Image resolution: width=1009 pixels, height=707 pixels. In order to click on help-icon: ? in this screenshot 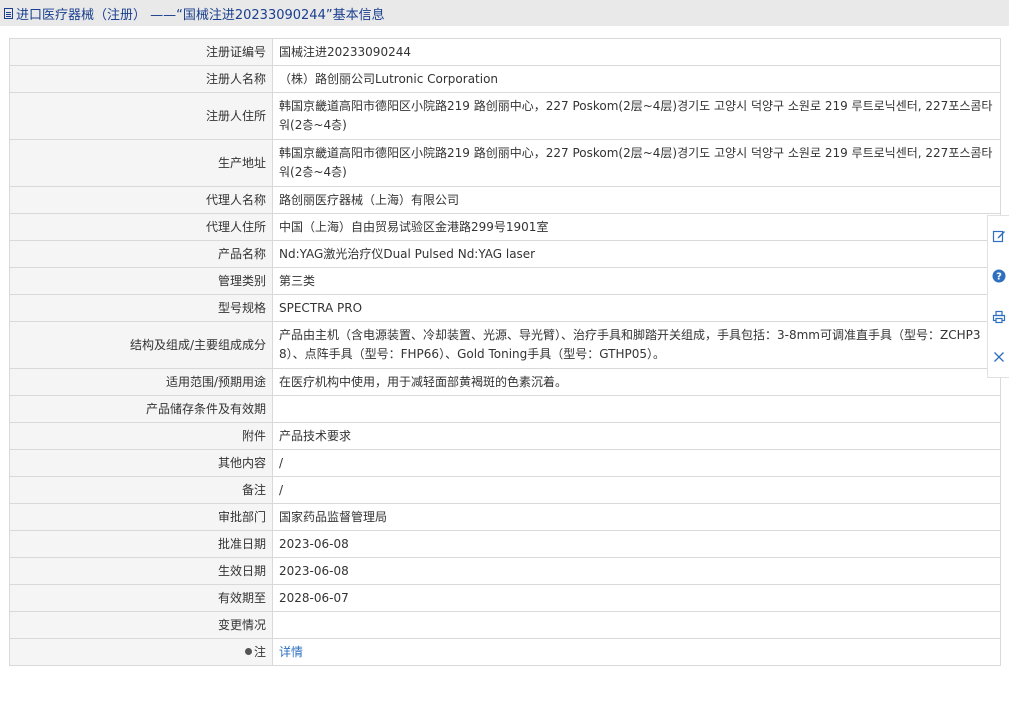, I will do `click(999, 276)`.